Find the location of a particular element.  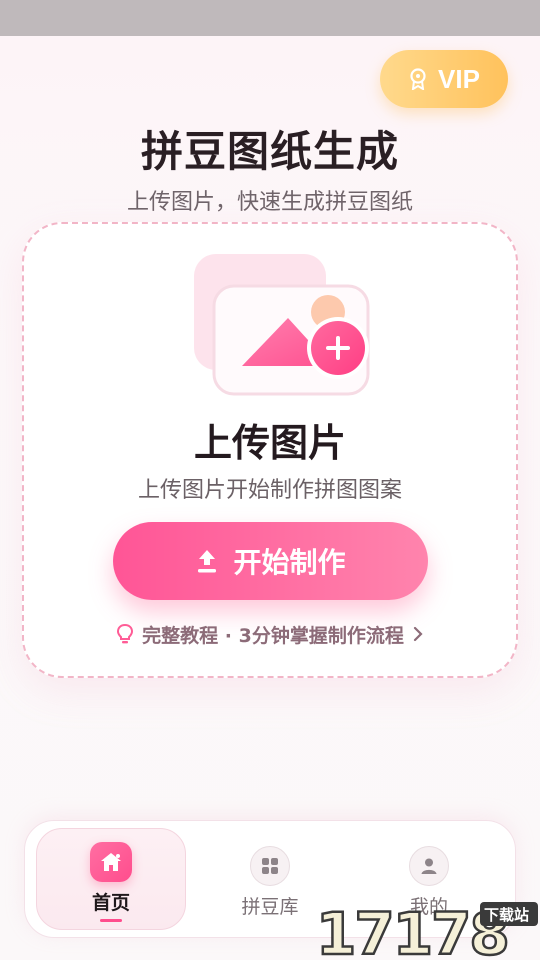

upload-subtitle: 上传图片开始制作拼图图案 is located at coordinates (269, 490).